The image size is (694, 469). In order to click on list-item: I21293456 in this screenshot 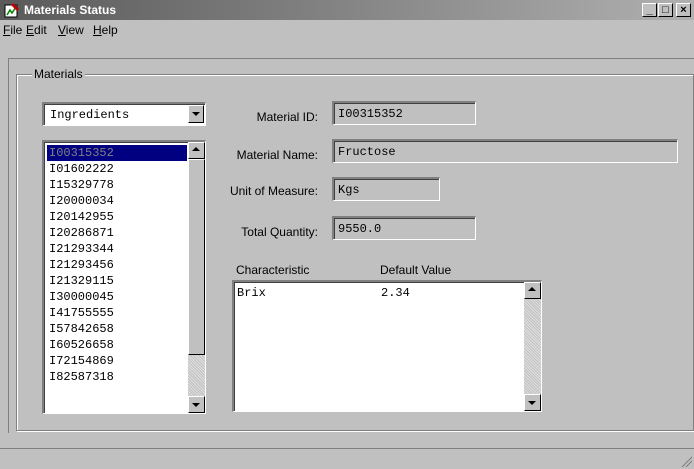, I will do `click(117, 265)`.